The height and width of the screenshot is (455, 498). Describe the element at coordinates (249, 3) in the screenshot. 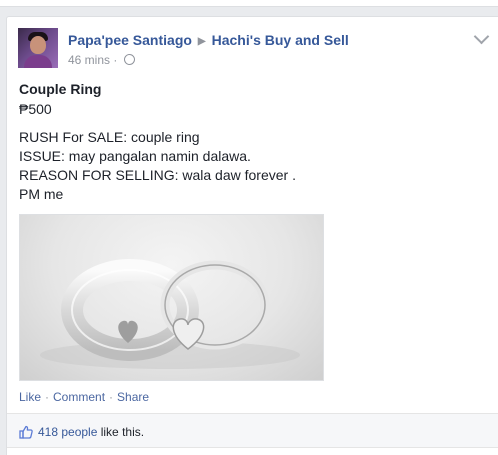

I see `previous-post-edge` at that location.